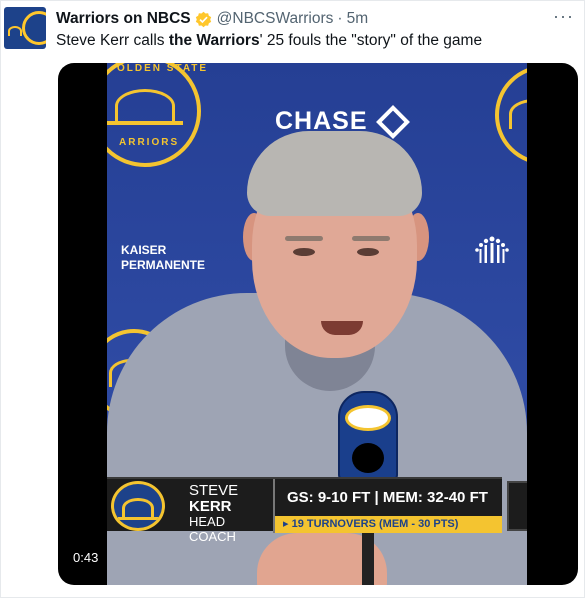  Describe the element at coordinates (563, 16) in the screenshot. I see `more-options-icon: ···` at that location.